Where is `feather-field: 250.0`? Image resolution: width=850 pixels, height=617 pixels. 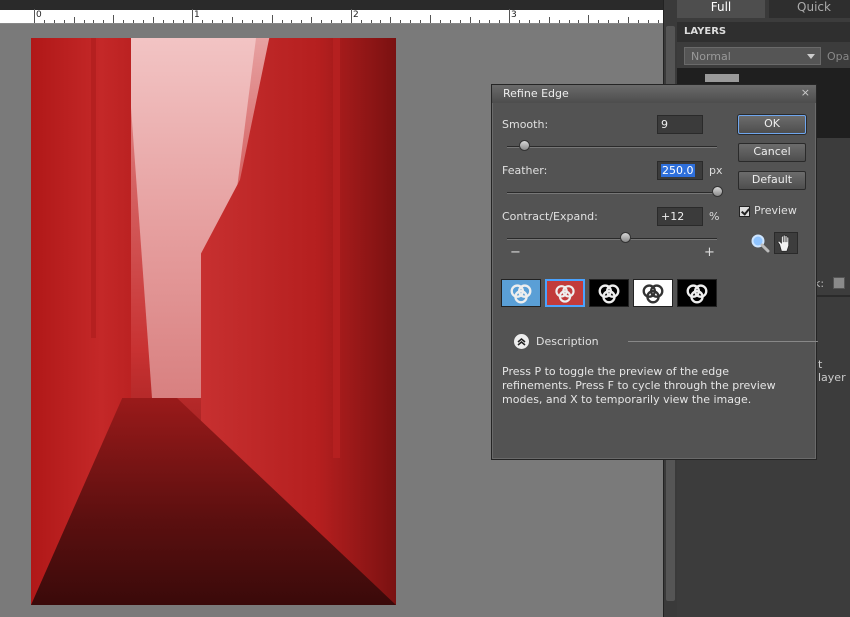
feather-field: 250.0 is located at coordinates (680, 170).